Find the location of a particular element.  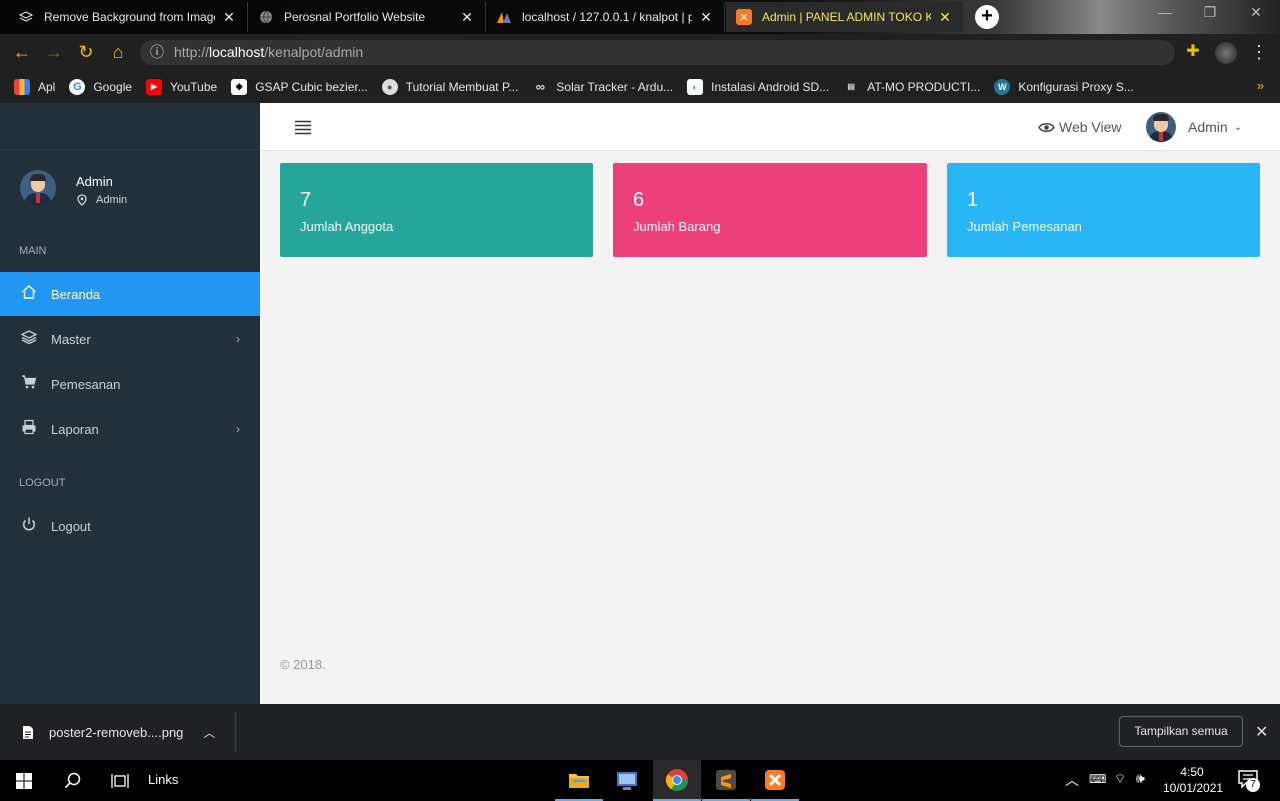

links-toolbar-label: Links is located at coordinates (163, 779).